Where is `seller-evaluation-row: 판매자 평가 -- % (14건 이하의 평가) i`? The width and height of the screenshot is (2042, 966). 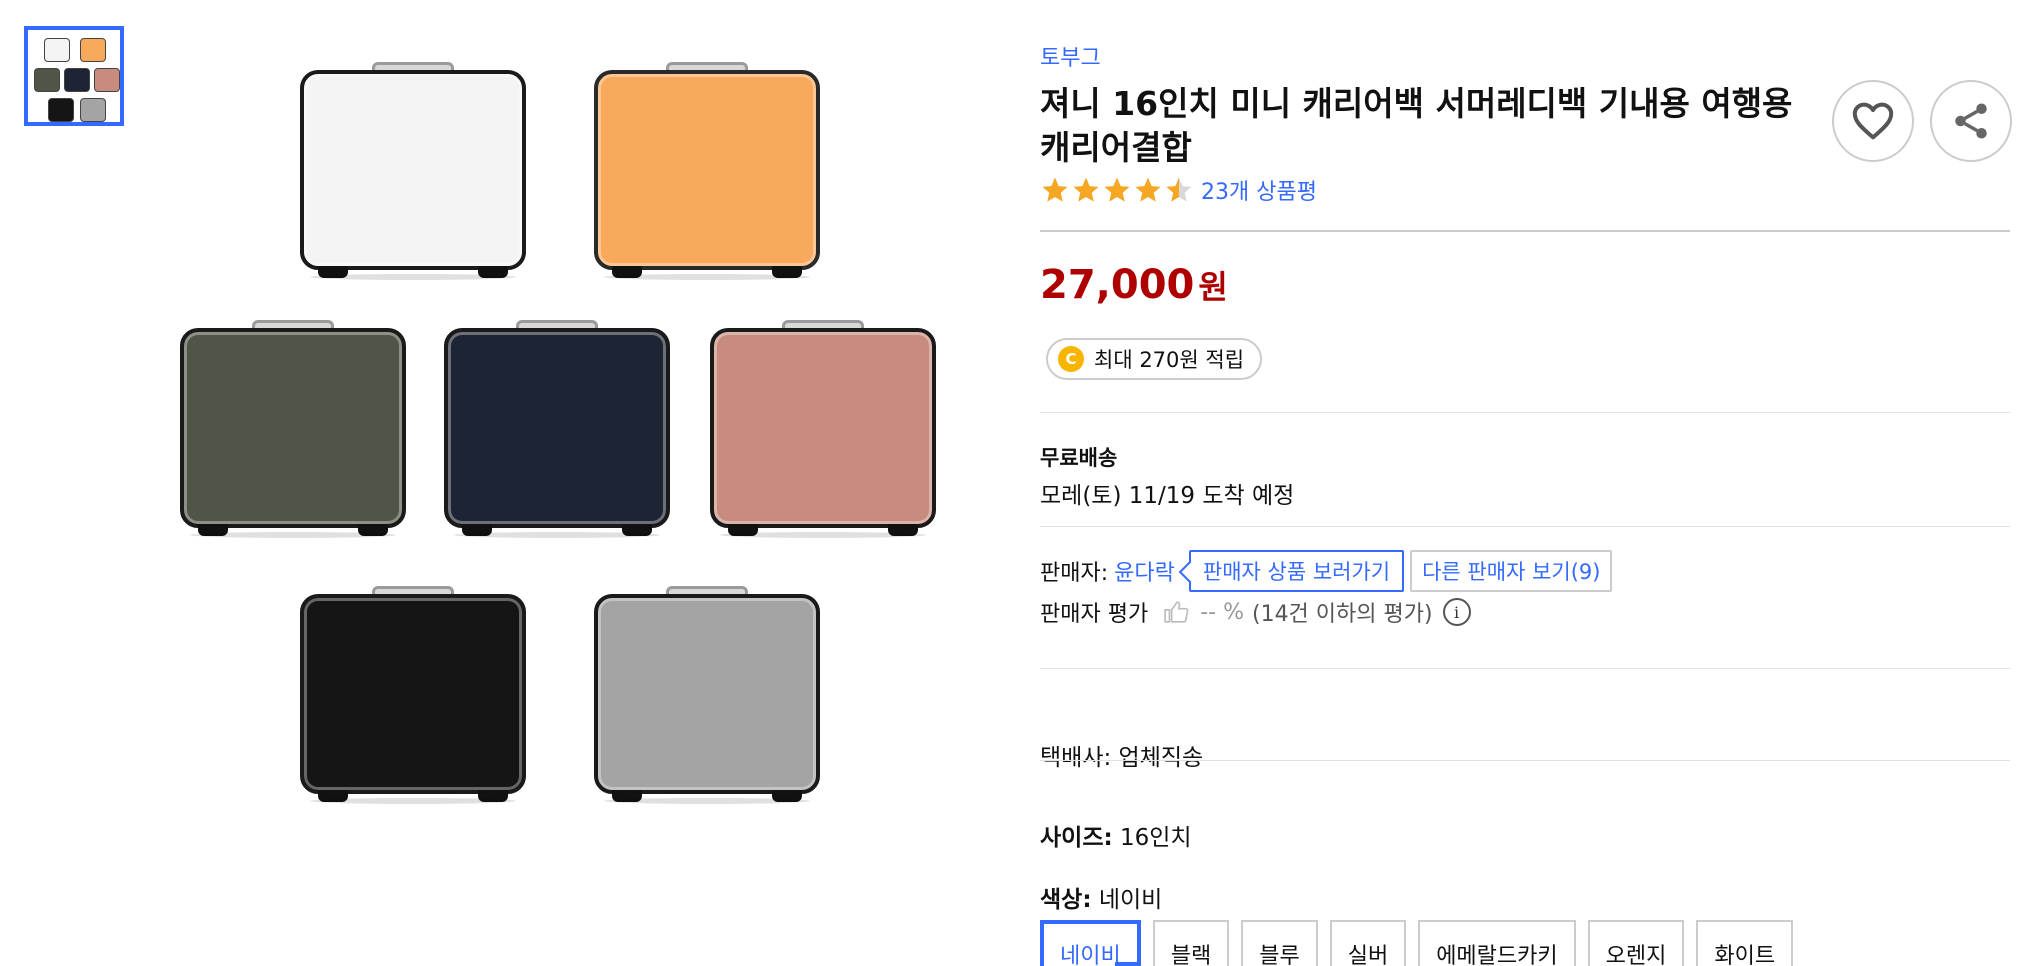 seller-evaluation-row: 판매자 평가 -- % (14건 이하의 평가) i is located at coordinates (1255, 612).